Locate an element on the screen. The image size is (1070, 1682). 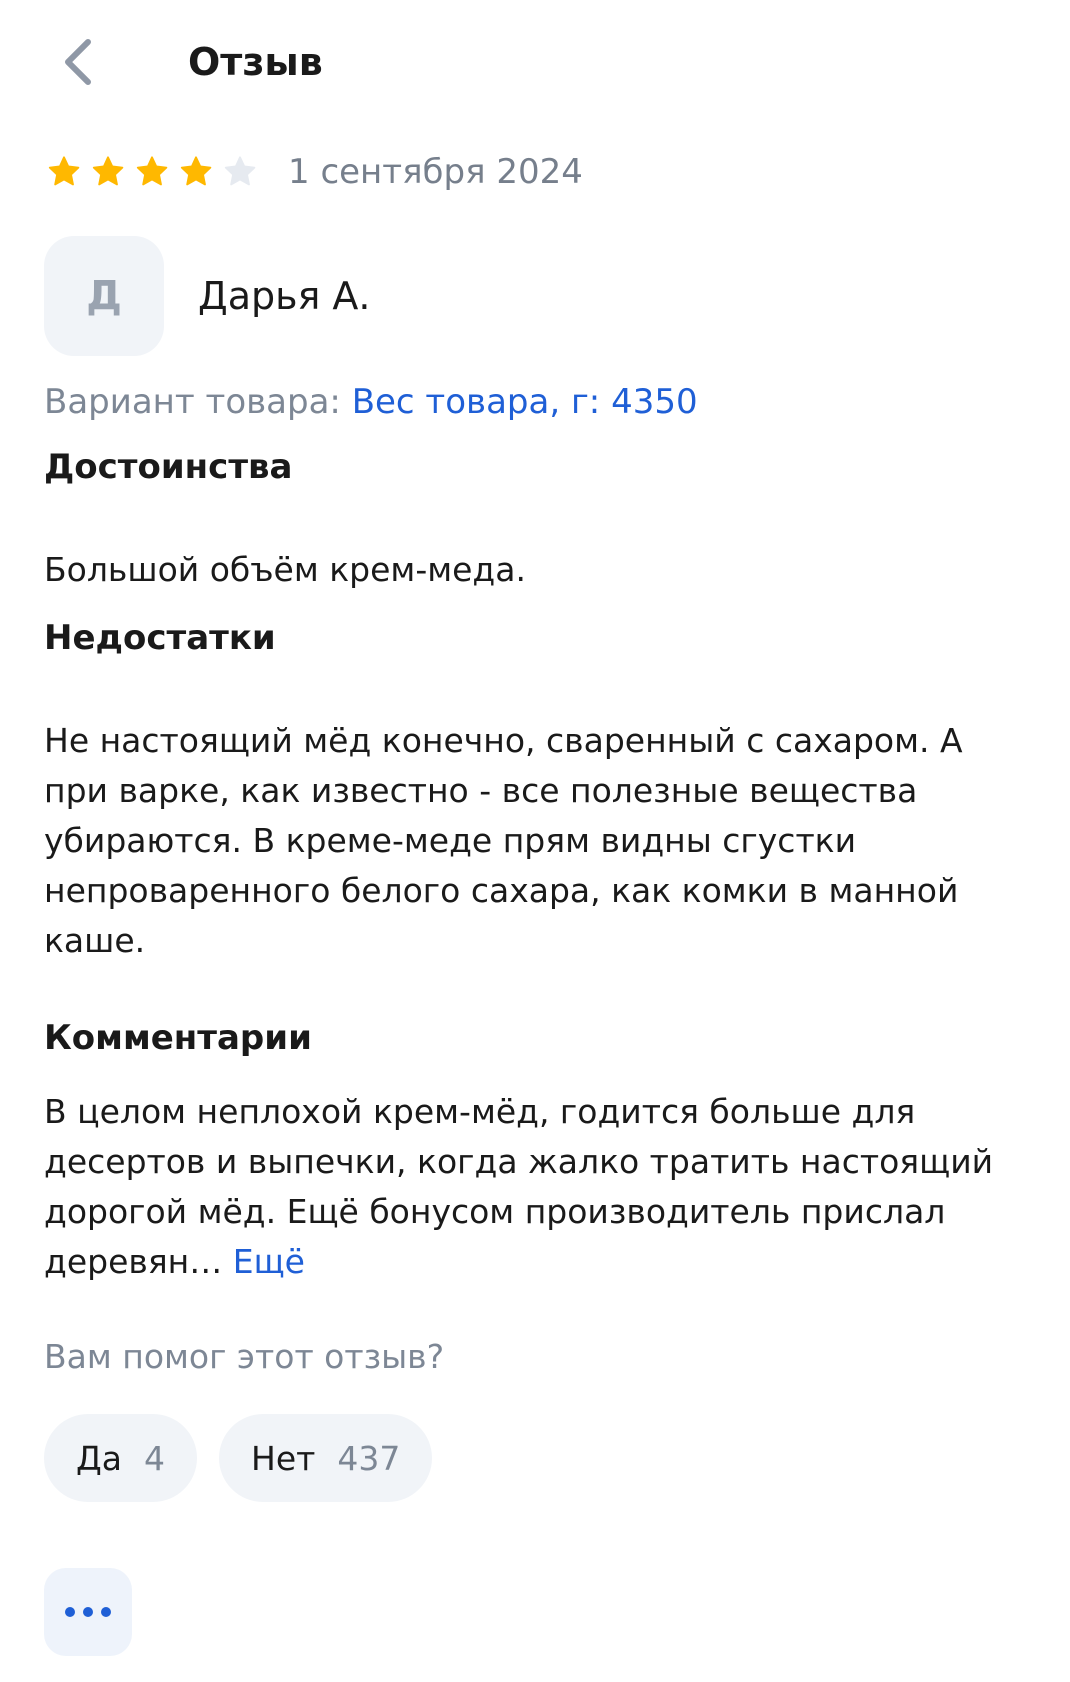
cons-title: Недостатки is located at coordinates (160, 638).